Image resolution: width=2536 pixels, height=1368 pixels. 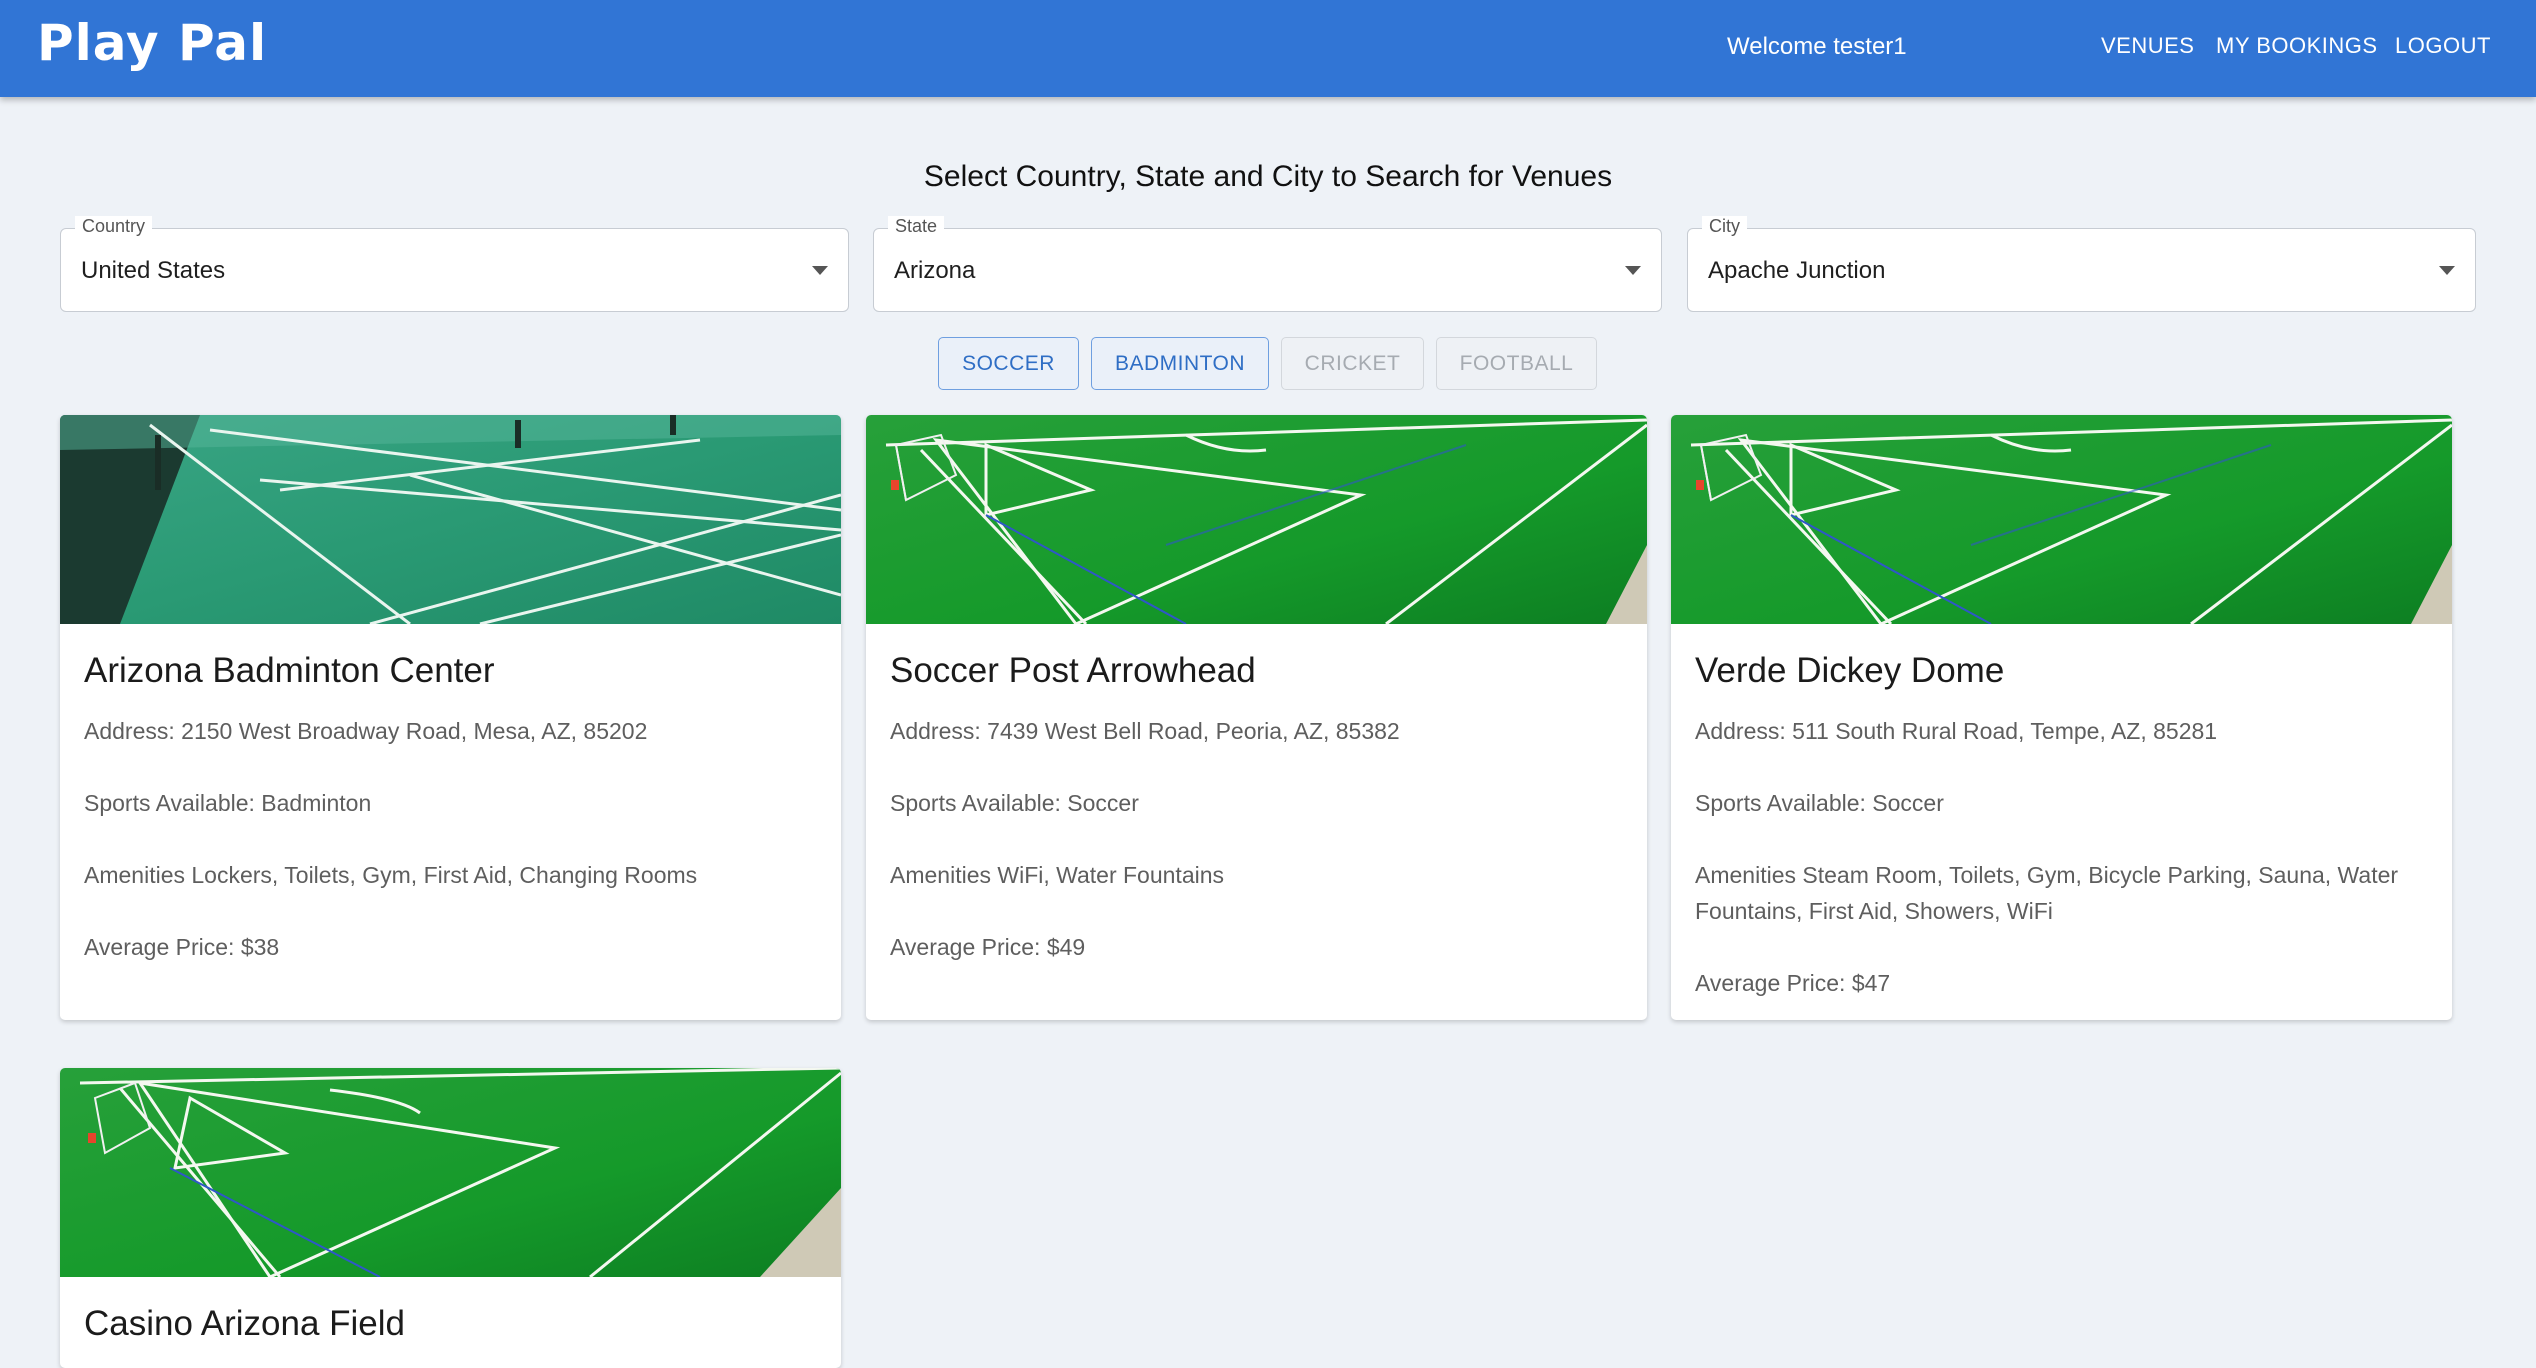 What do you see at coordinates (182, 946) in the screenshot?
I see `venue-price: Average Price: $38` at bounding box center [182, 946].